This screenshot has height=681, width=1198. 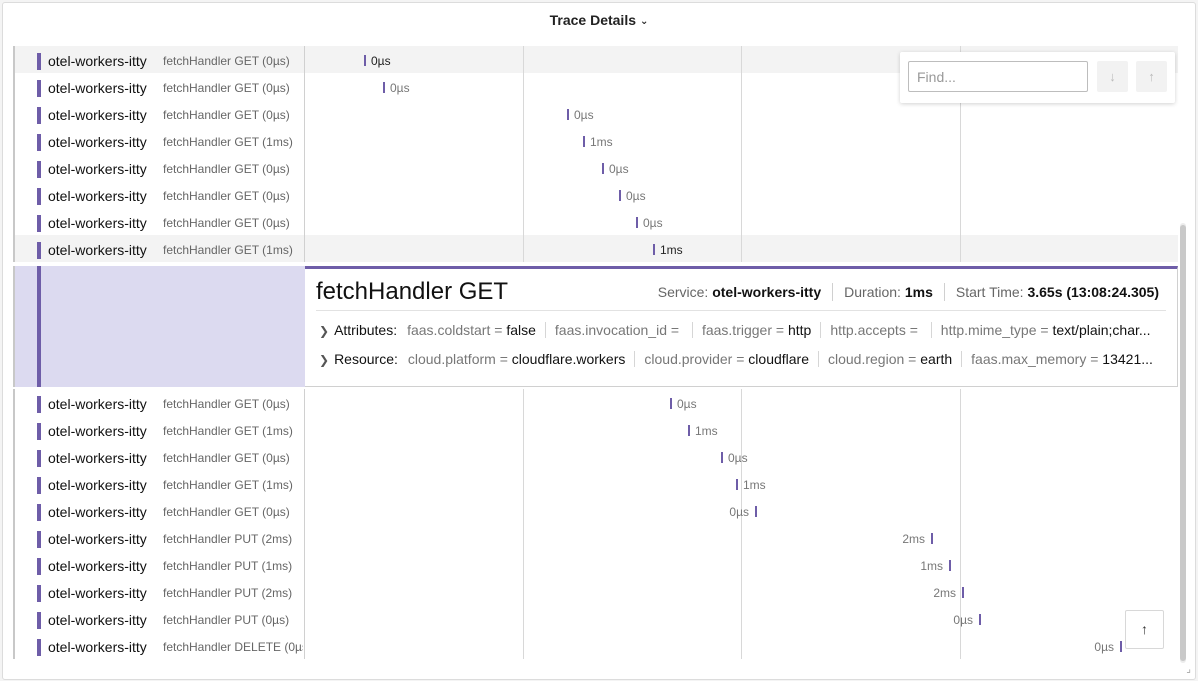 I want to click on scrollbar-thumb, so click(x=1183, y=443).